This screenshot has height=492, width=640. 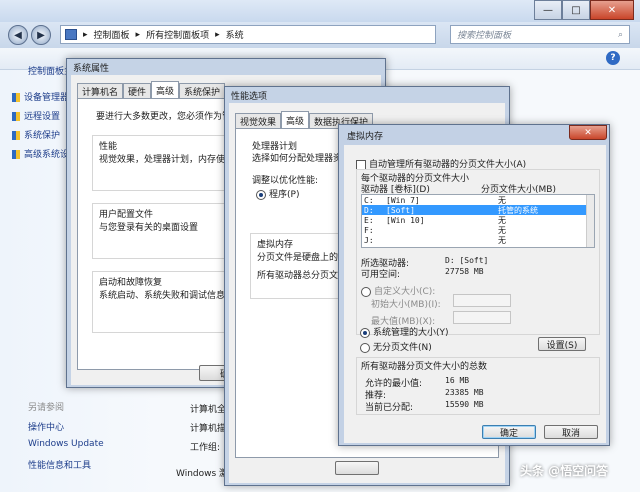 What do you see at coordinates (71, 34) in the screenshot?
I see `control-panel-icon` at bounding box center [71, 34].